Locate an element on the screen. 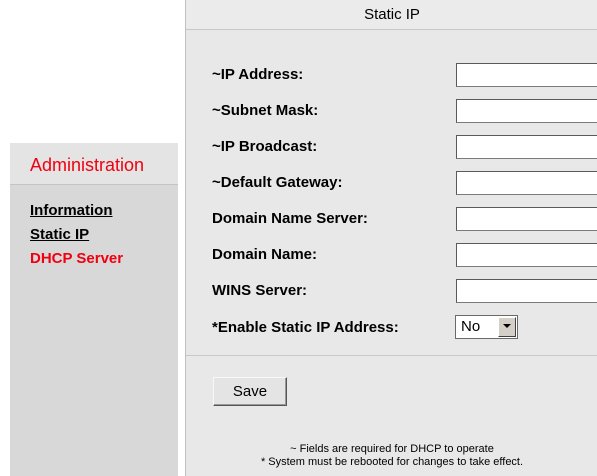  wins-server-field is located at coordinates (526, 291).